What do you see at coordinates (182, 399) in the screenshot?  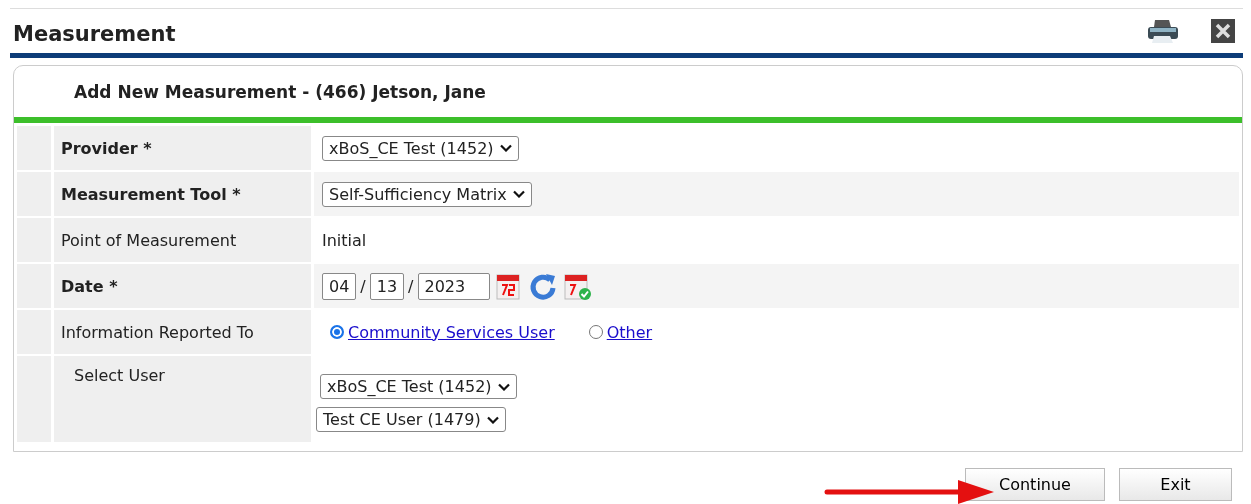 I see `field-label: Select User` at bounding box center [182, 399].